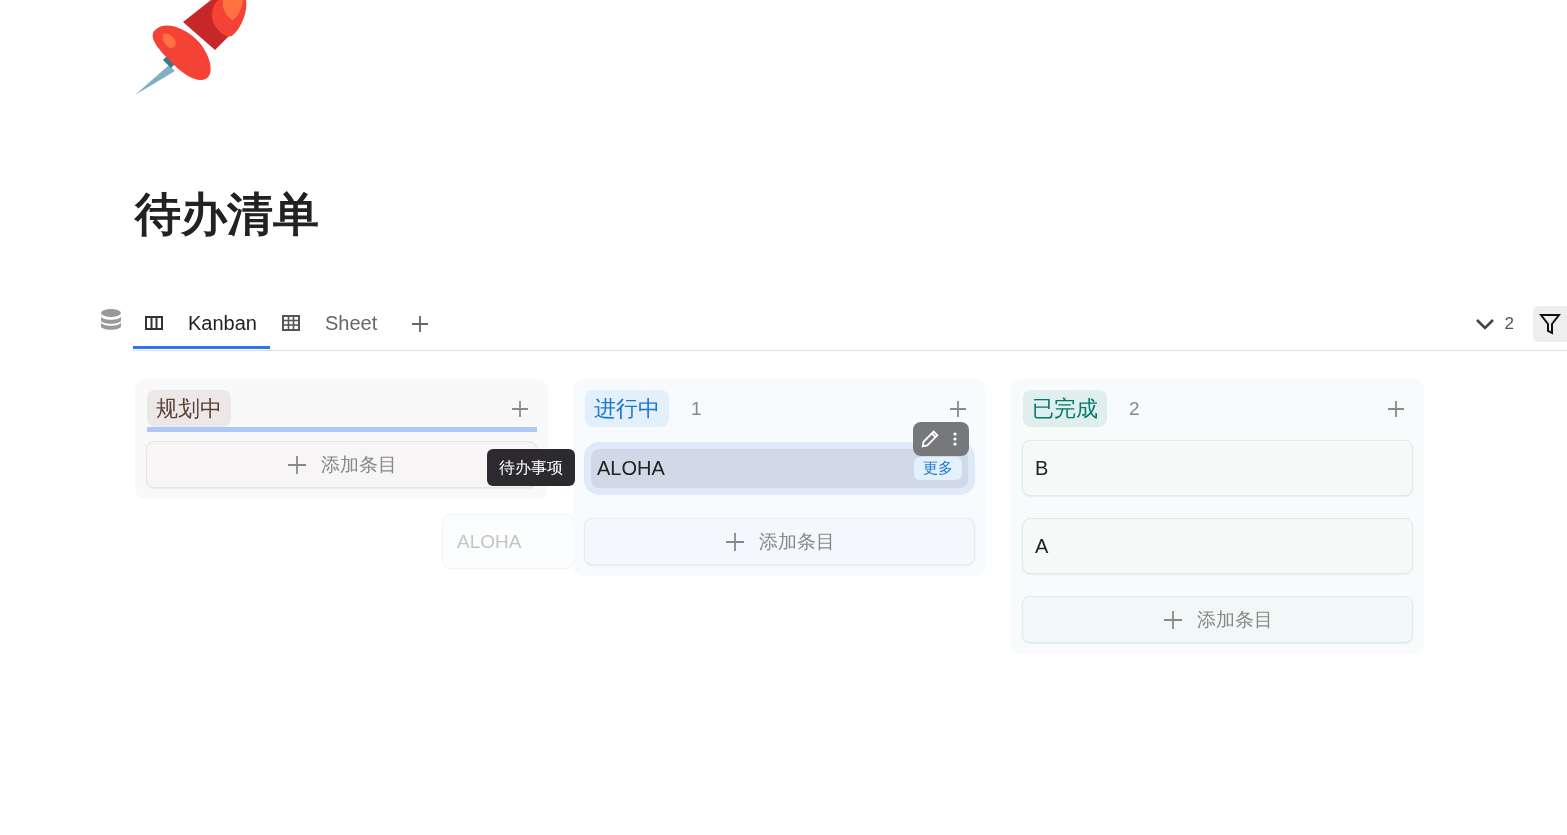 The height and width of the screenshot is (835, 1567). Describe the element at coordinates (531, 467) in the screenshot. I see `tooltip: 待办事项` at that location.